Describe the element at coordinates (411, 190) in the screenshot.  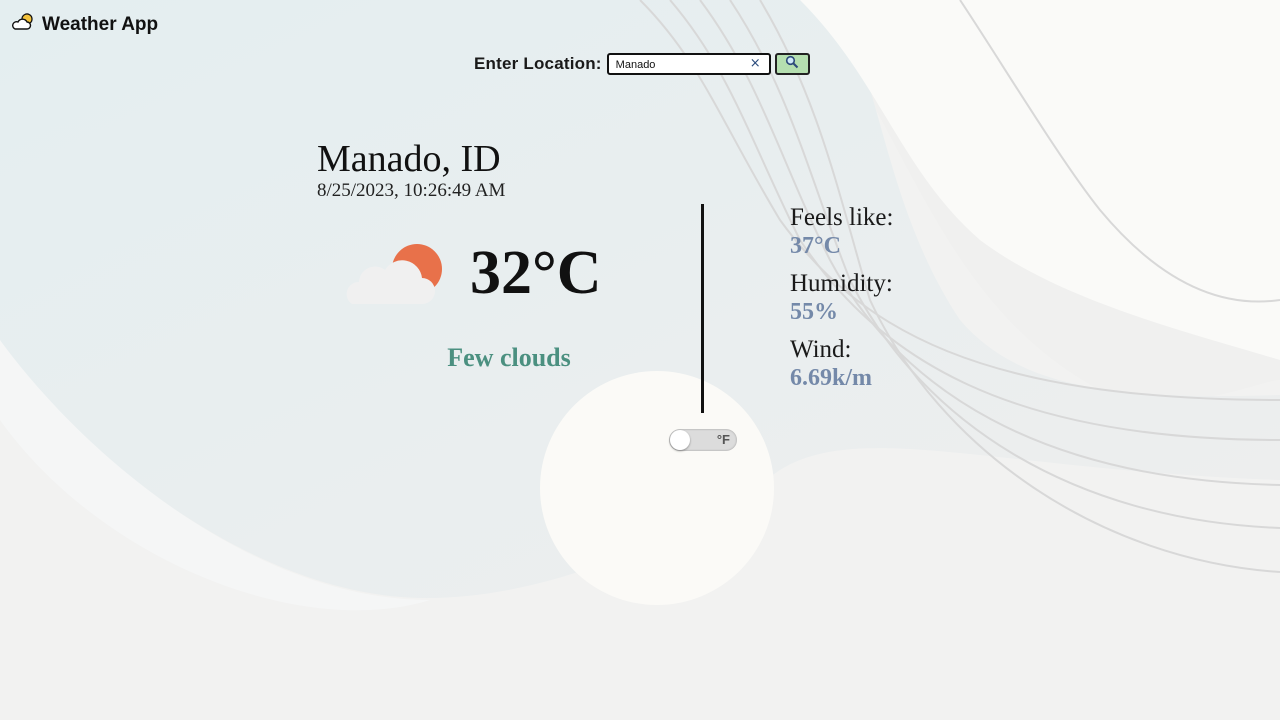
I see `date-time: 8/25/2023, 10:26:49 AM` at that location.